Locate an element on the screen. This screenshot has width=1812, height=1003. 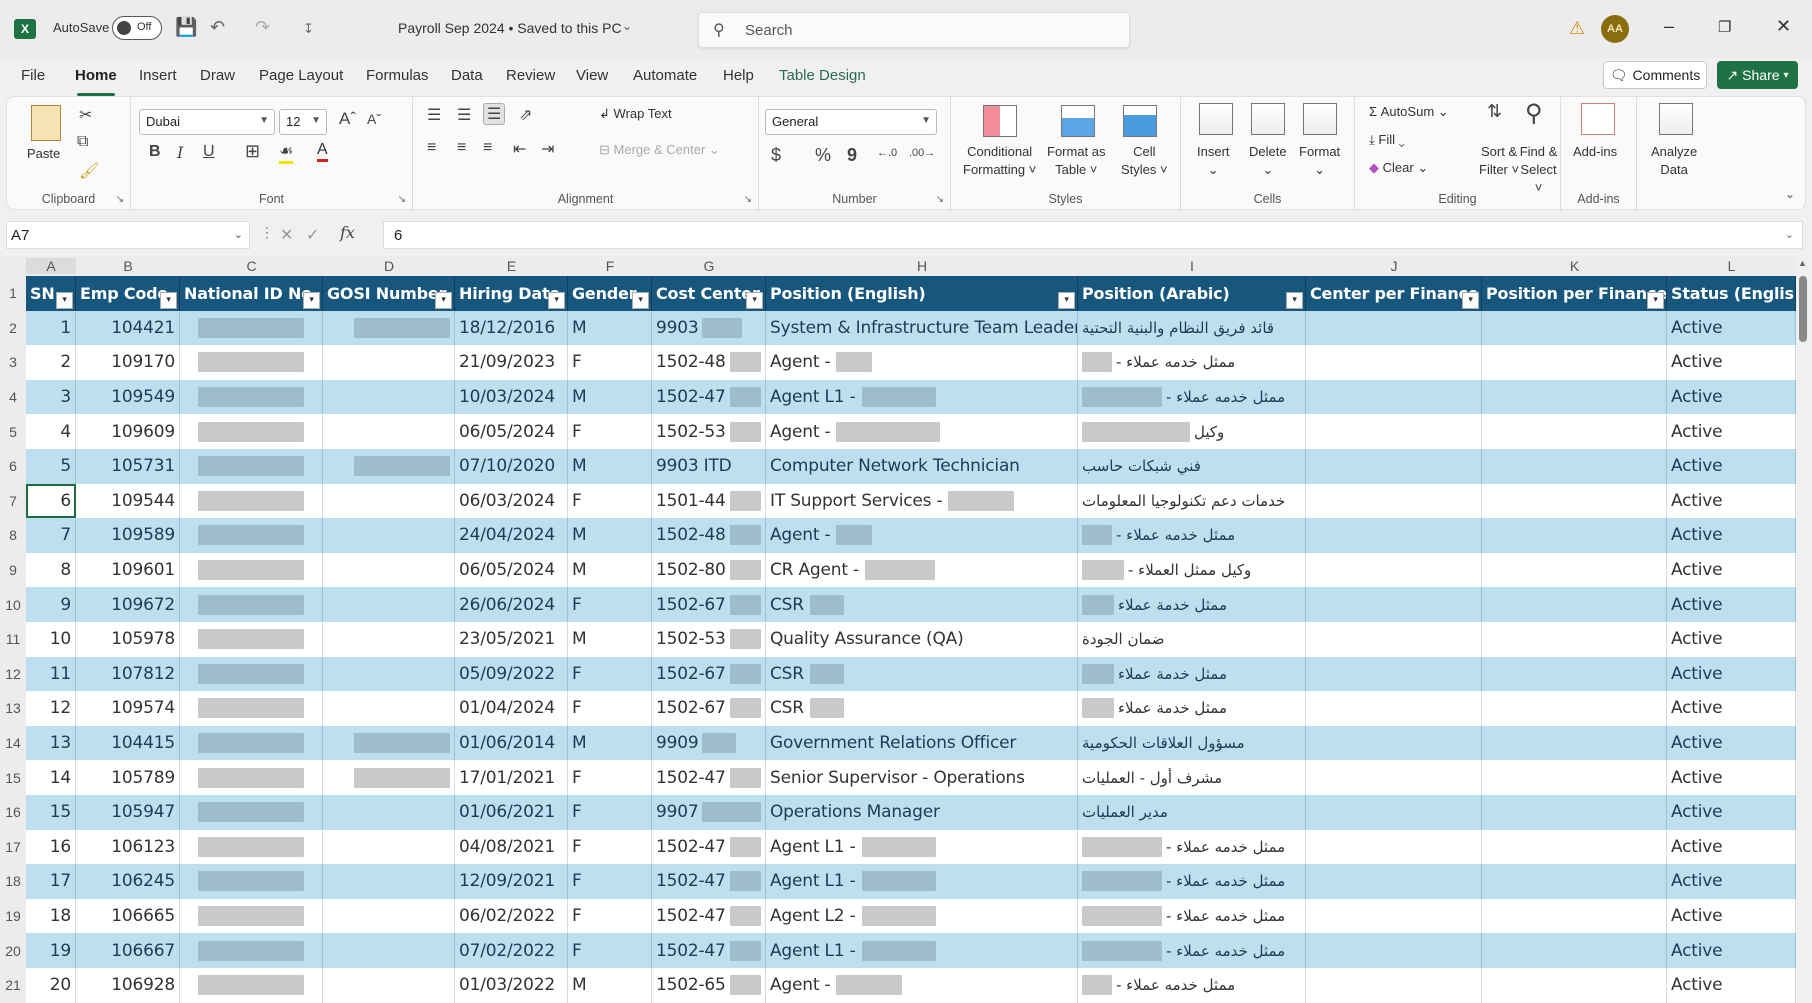
cell-hiring-date: 12/09/2021 is located at coordinates (511, 881).